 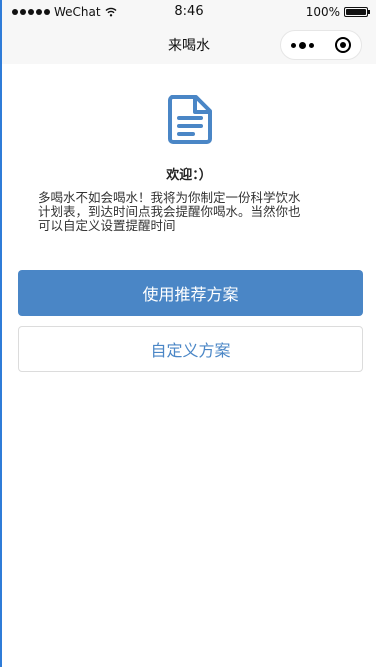 I want to click on more-icon, so click(x=303, y=45).